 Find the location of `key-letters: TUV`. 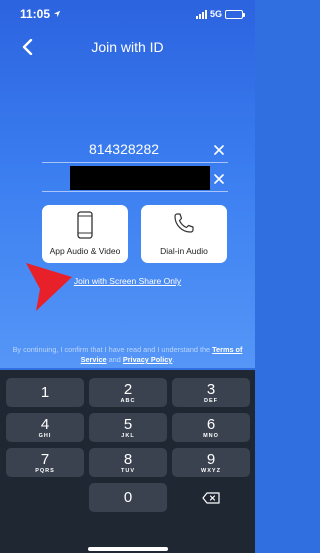

key-letters: TUV is located at coordinates (128, 470).